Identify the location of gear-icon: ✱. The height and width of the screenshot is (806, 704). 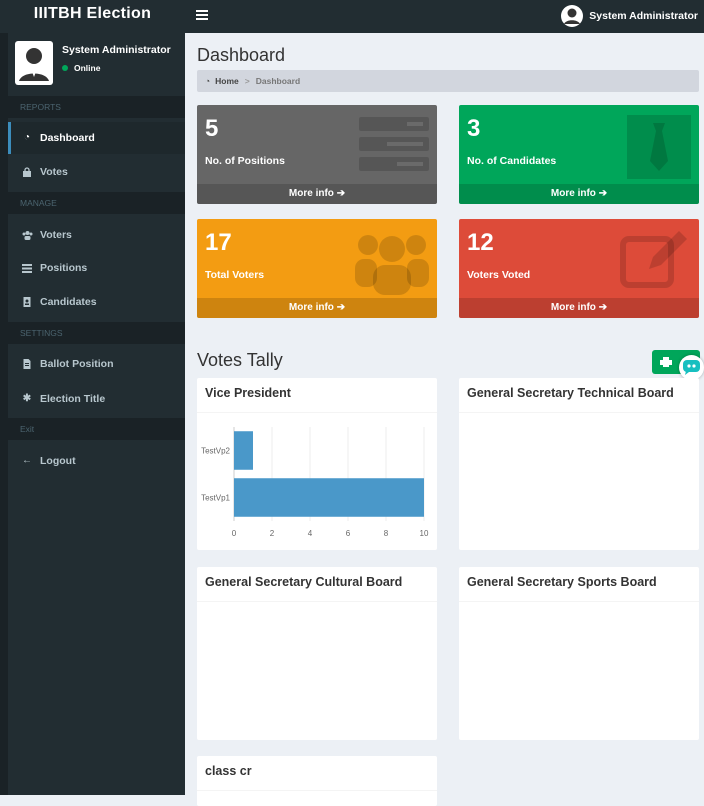
(27, 398).